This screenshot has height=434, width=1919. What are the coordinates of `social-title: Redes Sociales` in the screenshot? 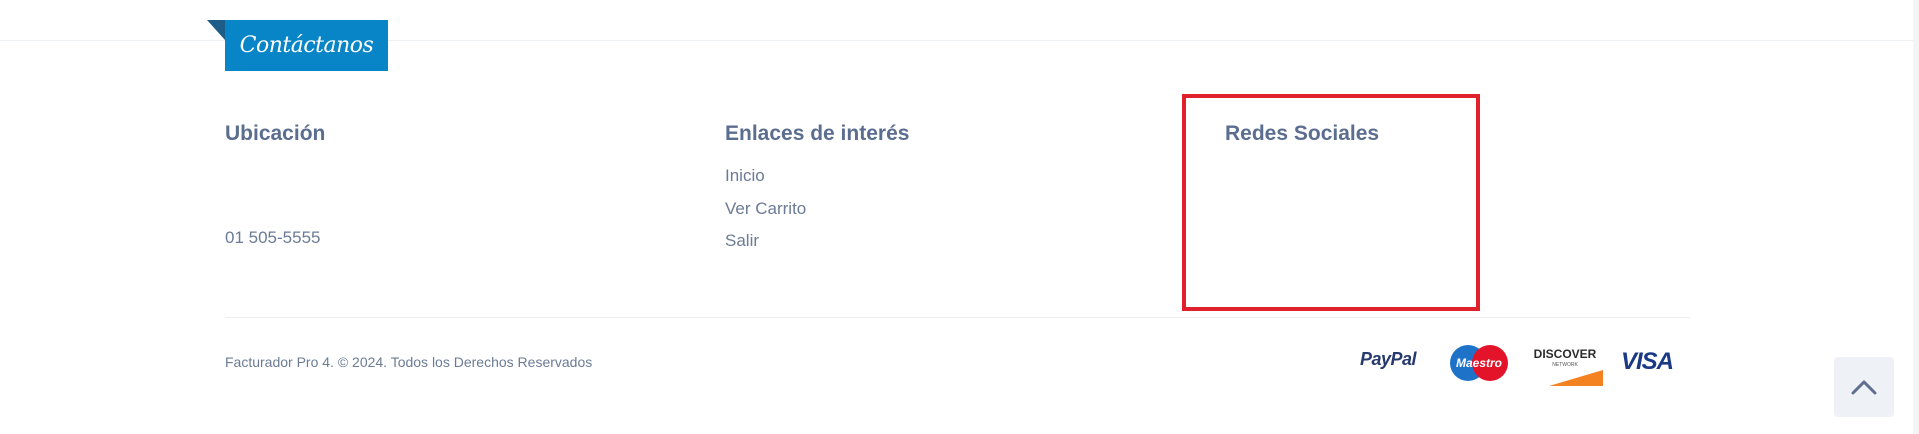 It's located at (1302, 133).